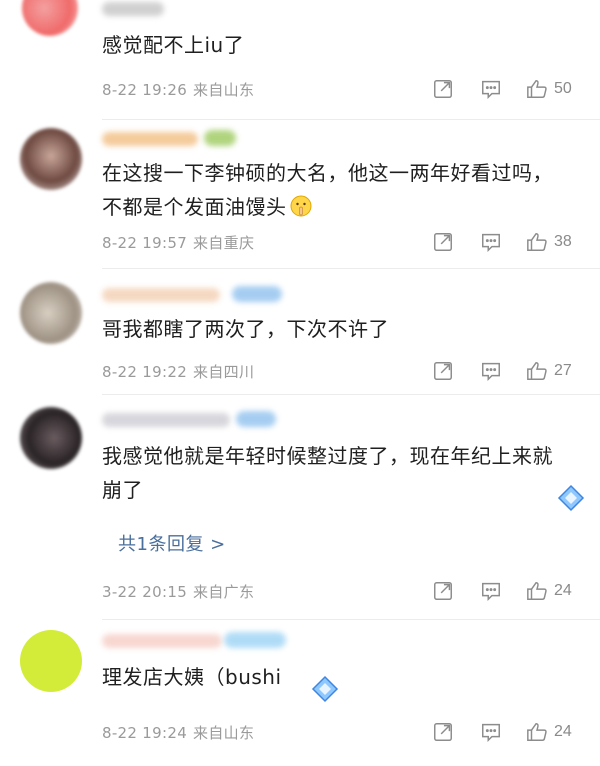  I want to click on comment-text: 感觉配不上iu了, so click(173, 45).